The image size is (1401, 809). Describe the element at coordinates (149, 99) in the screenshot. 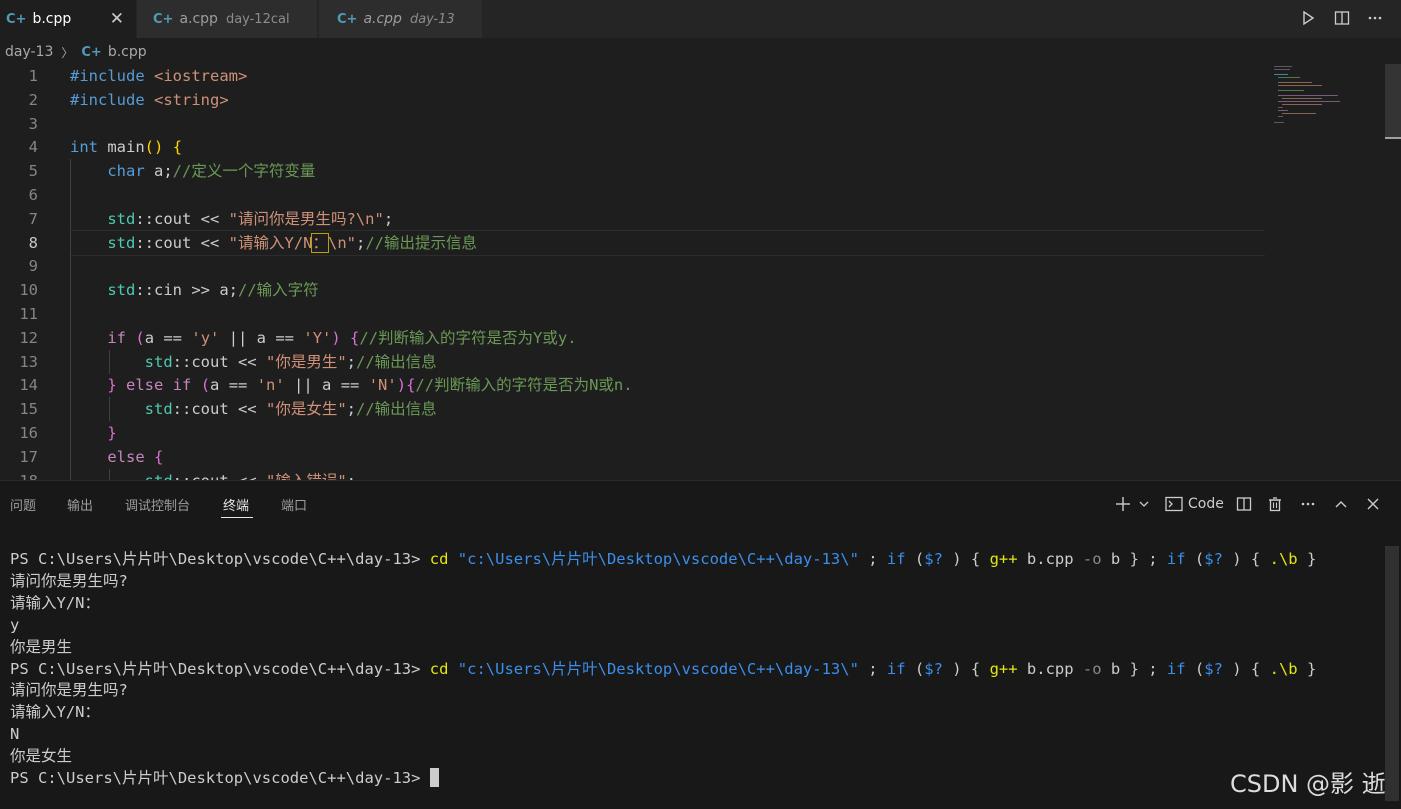

I see `code-text: #include <string>` at that location.